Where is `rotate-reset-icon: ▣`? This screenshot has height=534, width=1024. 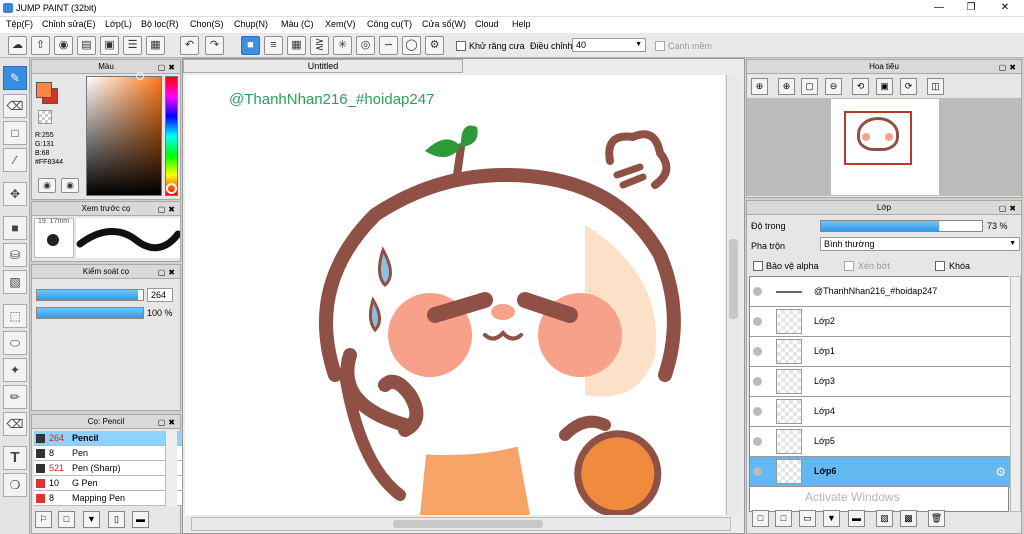 rotate-reset-icon: ▣ is located at coordinates (884, 86).